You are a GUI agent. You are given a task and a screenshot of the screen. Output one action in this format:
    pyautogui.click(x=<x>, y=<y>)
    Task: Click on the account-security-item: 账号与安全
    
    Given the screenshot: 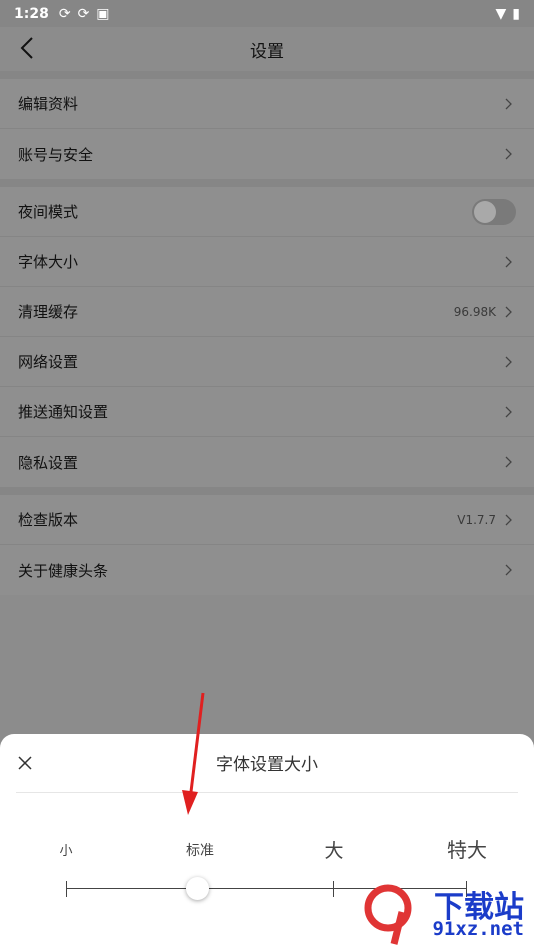 What is the action you would take?
    pyautogui.click(x=267, y=154)
    